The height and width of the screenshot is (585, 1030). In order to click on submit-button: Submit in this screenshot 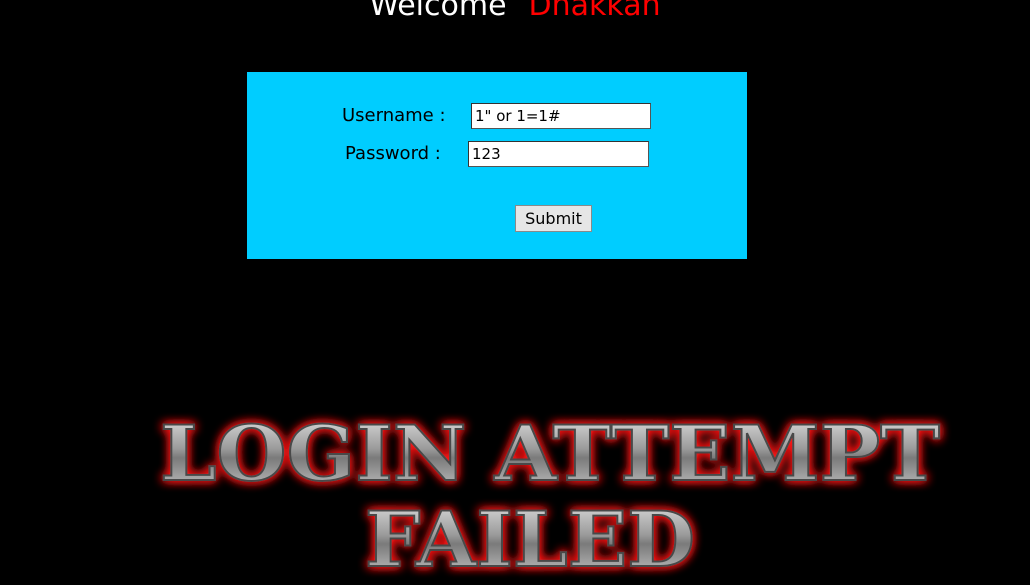, I will do `click(553, 218)`.